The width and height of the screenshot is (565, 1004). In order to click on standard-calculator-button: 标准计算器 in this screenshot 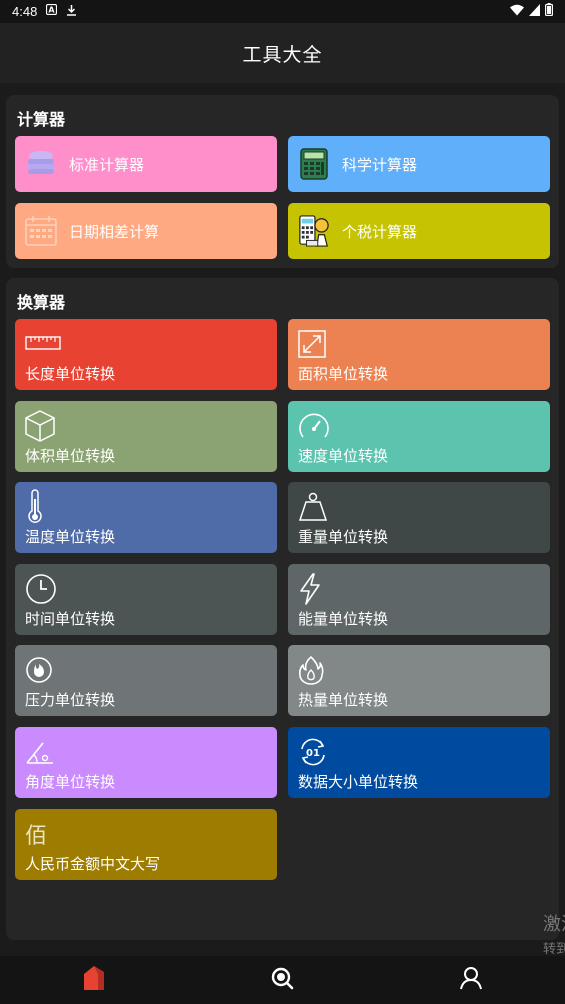, I will do `click(146, 164)`.